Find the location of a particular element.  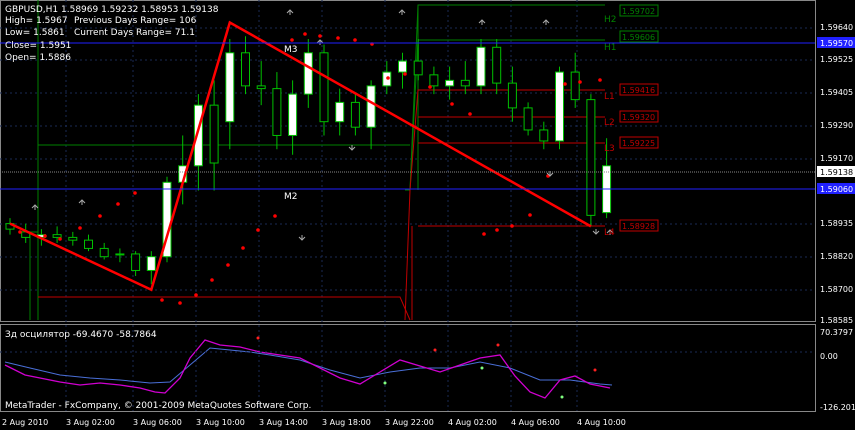

svg-text: 1.59702 is located at coordinates (638, 11).